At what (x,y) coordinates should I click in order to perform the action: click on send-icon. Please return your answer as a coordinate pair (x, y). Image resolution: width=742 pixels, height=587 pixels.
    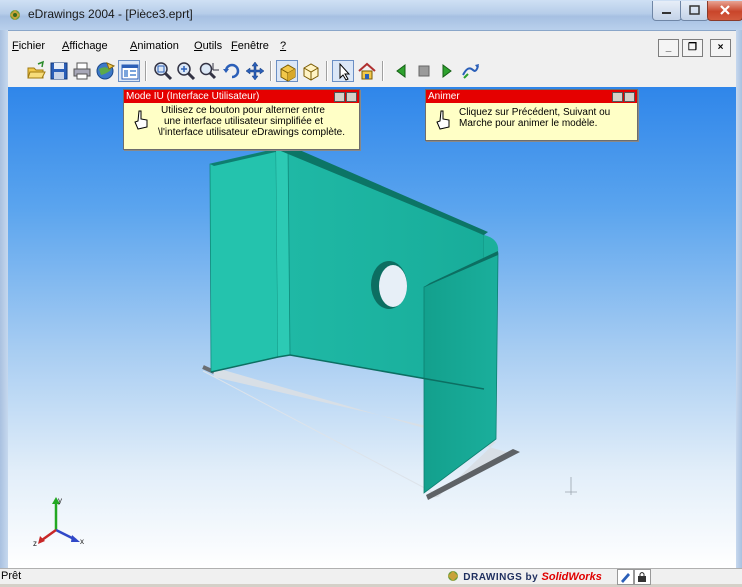
    Looking at the image, I should click on (106, 71).